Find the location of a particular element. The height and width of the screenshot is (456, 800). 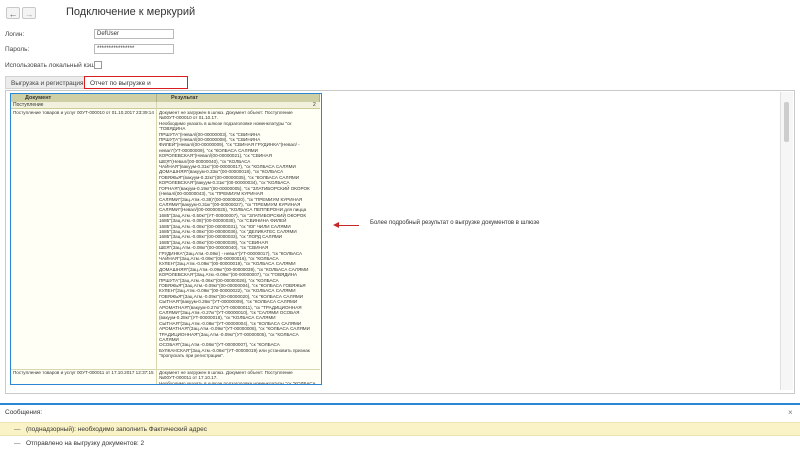

password-label: Пароль: is located at coordinates (17, 49).